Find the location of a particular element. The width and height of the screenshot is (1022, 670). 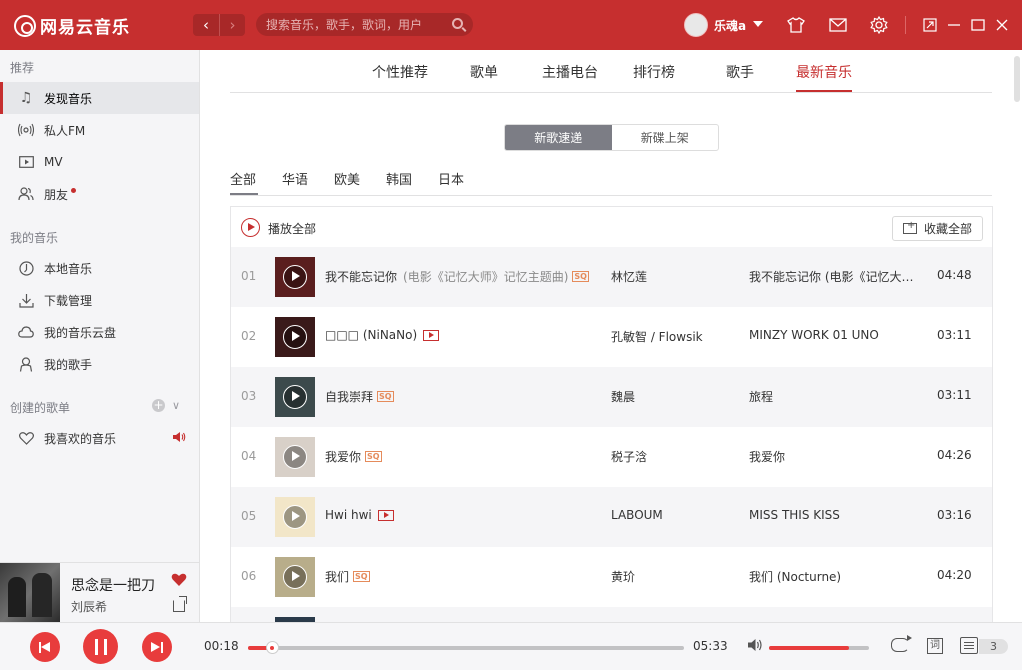

play-all-button: 播放全部 is located at coordinates (292, 228).